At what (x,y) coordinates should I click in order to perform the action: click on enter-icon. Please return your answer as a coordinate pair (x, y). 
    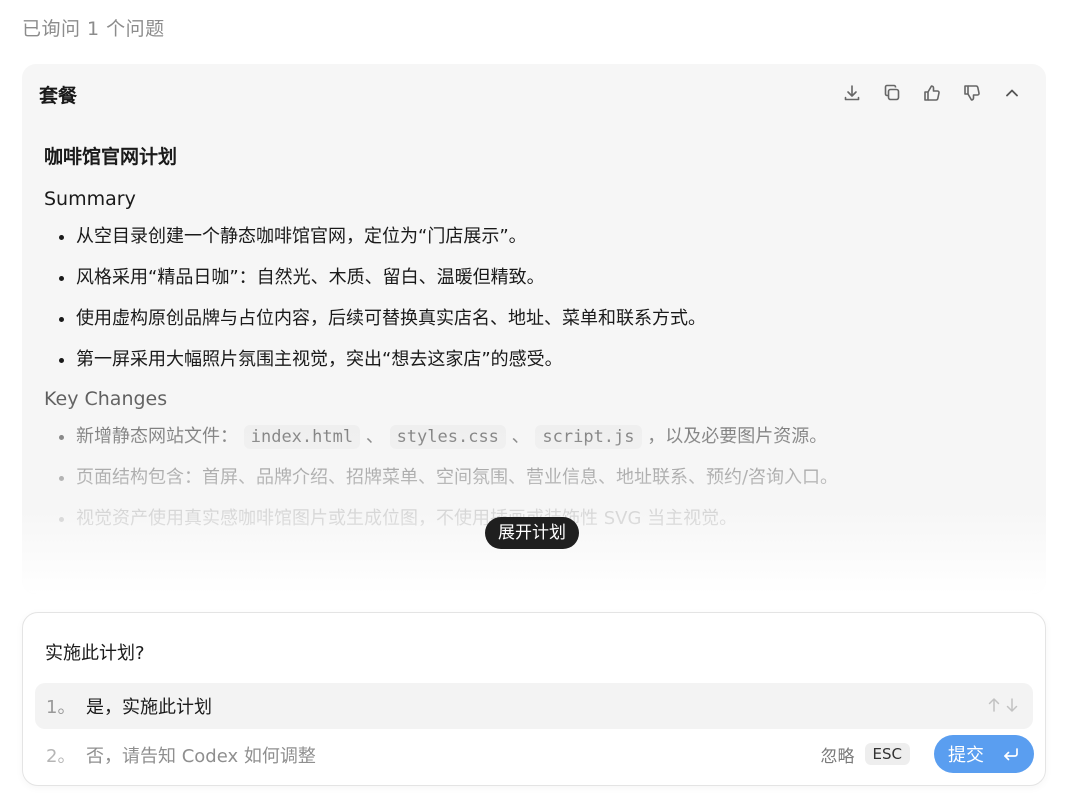
    Looking at the image, I should click on (1011, 754).